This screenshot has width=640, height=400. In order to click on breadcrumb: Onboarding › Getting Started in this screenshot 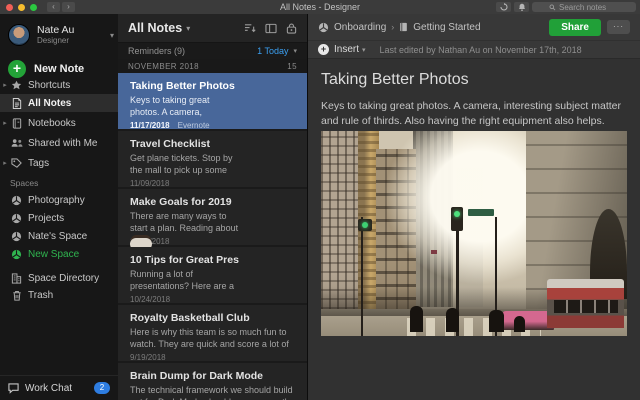, I will do `click(399, 27)`.